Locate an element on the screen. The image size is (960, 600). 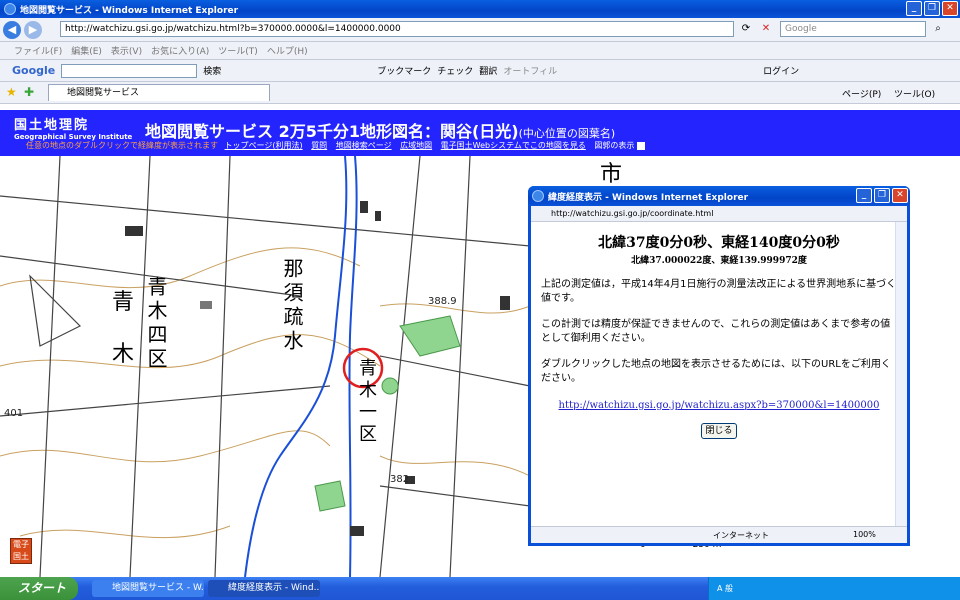
autofill-button: オートフィル is located at coordinates (530, 70).